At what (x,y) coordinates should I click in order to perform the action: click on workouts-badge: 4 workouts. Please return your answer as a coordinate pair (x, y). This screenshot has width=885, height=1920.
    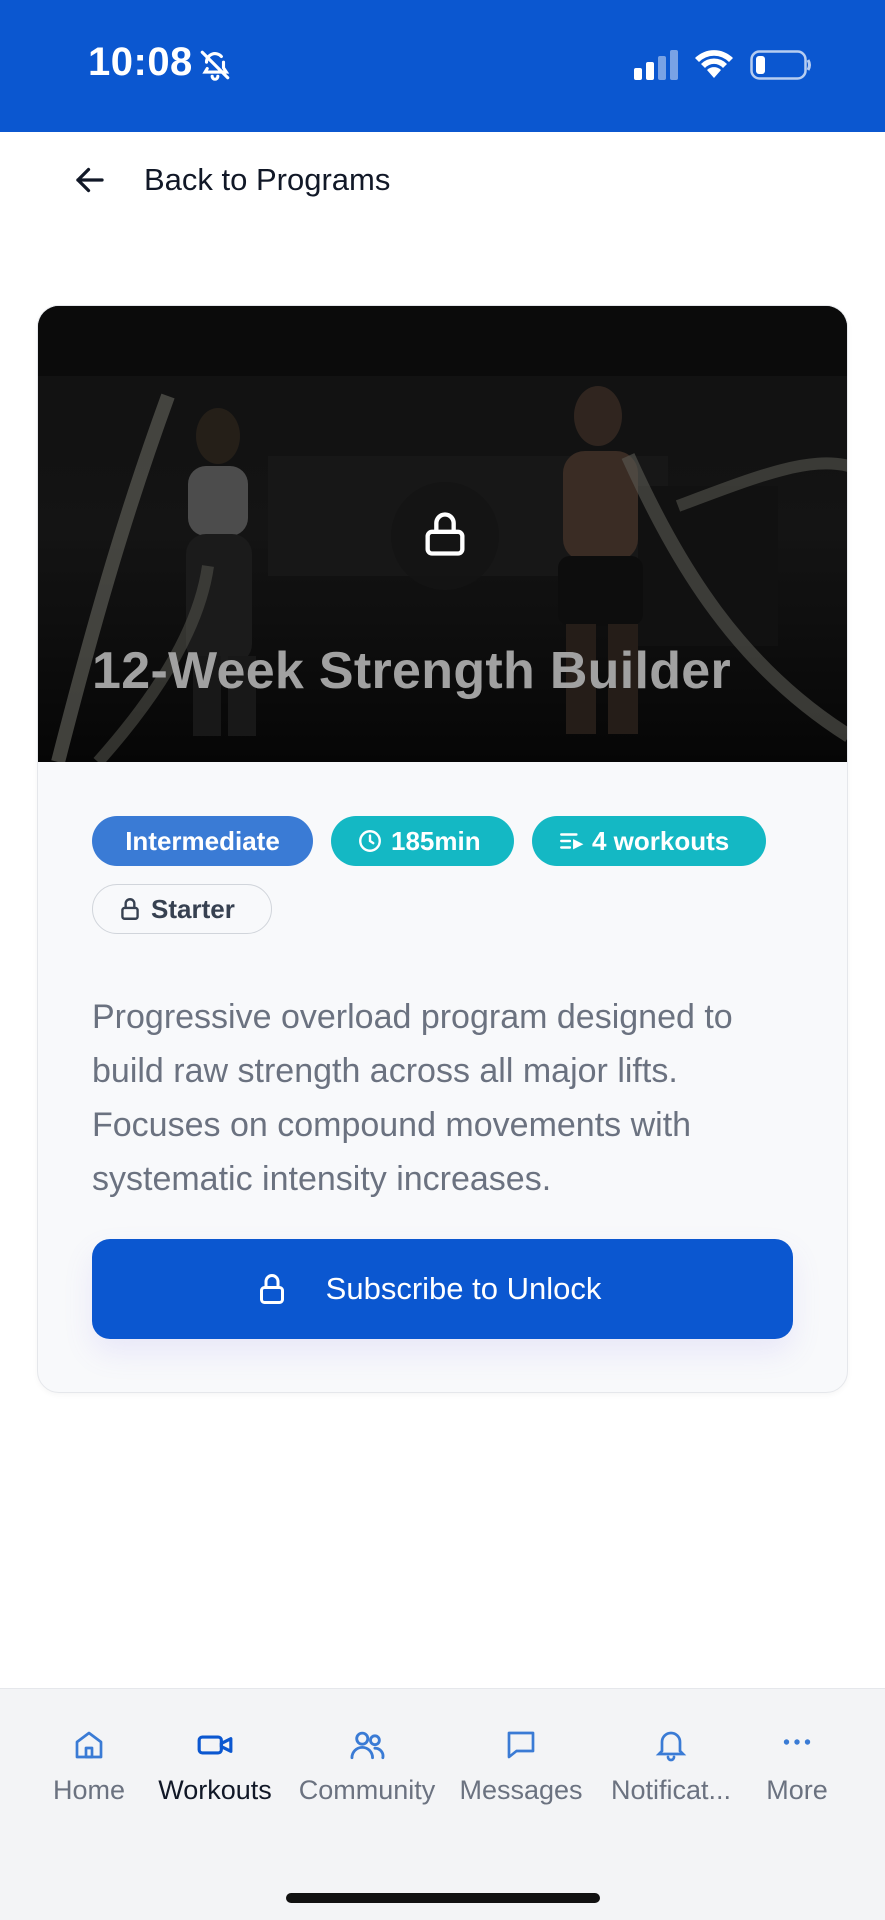
    Looking at the image, I should click on (649, 841).